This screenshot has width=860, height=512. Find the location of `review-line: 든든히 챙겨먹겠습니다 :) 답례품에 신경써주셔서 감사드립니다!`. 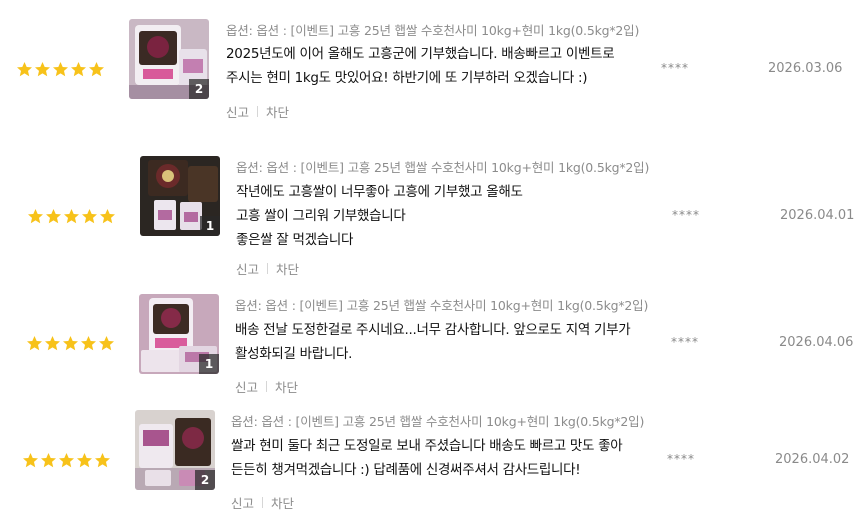

review-line: 든든히 챙겨먹겠습니다 :) 답례품에 신경써주셔서 감사드립니다! is located at coordinates (406, 470).